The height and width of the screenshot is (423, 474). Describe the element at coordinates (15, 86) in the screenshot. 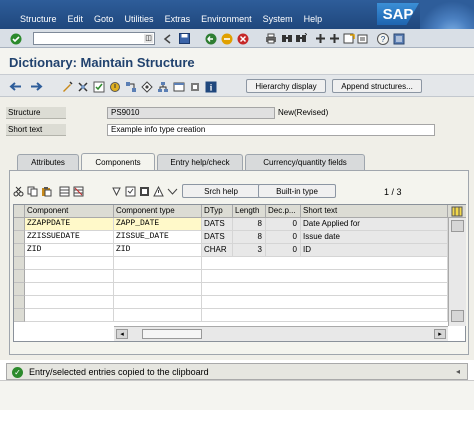

I see `back-arrow-icon` at that location.